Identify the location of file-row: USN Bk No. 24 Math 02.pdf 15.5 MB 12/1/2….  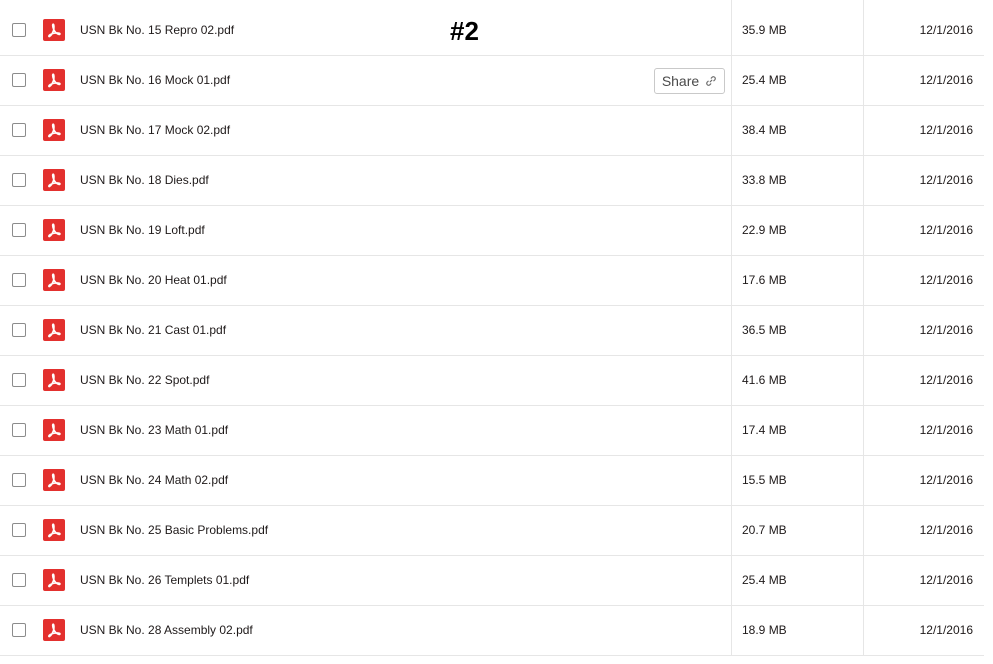
(492, 481).